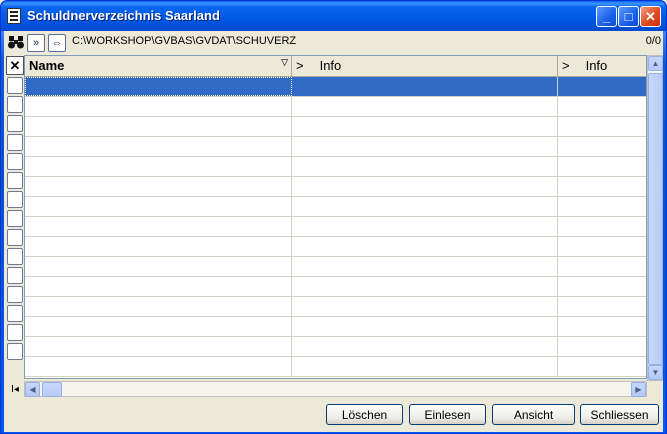 Image resolution: width=667 pixels, height=434 pixels. I want to click on scroll-up-icon: ▲, so click(655, 63).